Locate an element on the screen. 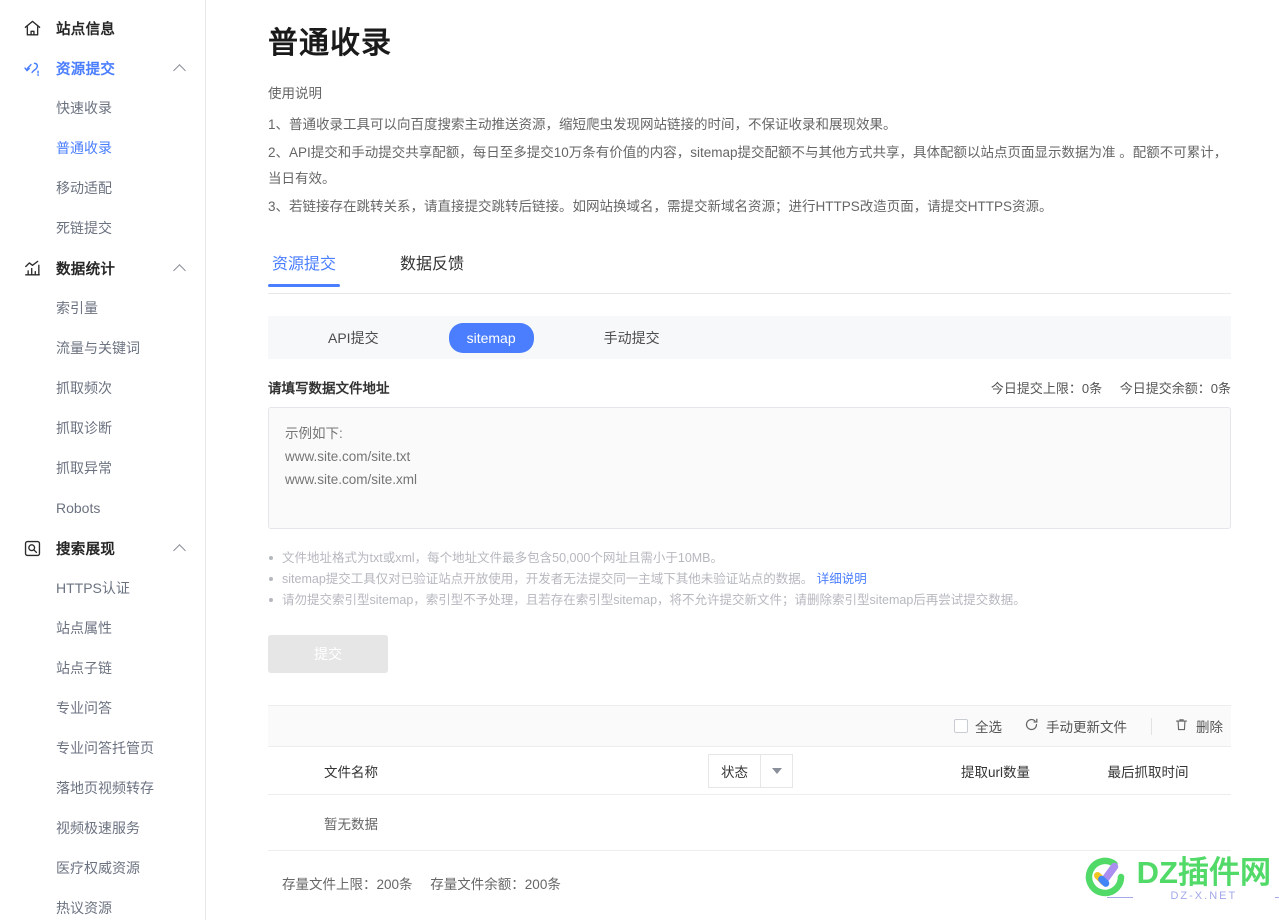 The height and width of the screenshot is (920, 1279). sidebar-group-site-info: 站点信息 is located at coordinates (102, 28).